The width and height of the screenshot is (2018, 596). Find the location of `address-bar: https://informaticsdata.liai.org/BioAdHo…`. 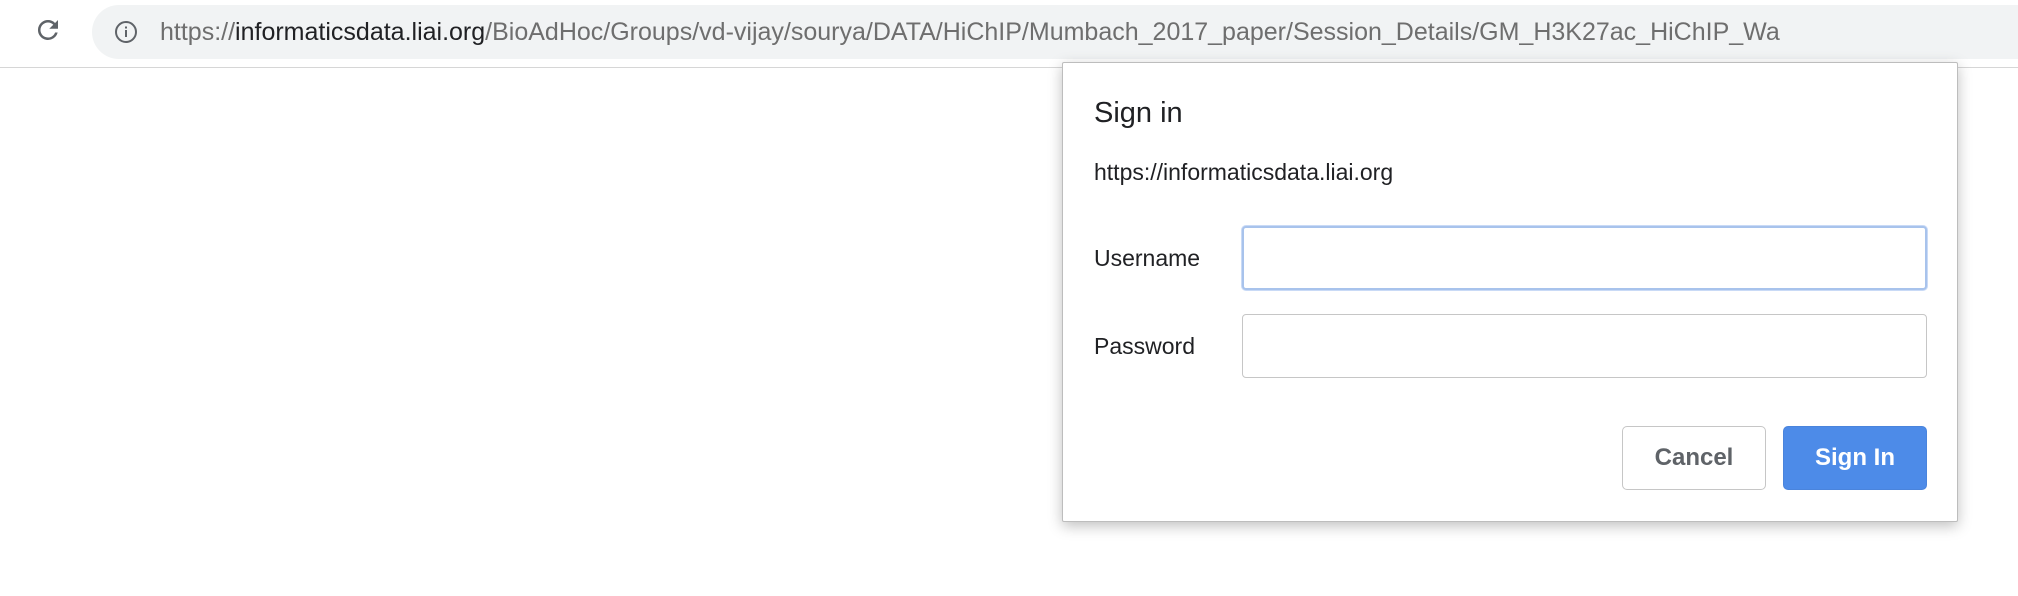

address-bar: https://informaticsdata.liai.org/BioAdHo… is located at coordinates (1055, 32).